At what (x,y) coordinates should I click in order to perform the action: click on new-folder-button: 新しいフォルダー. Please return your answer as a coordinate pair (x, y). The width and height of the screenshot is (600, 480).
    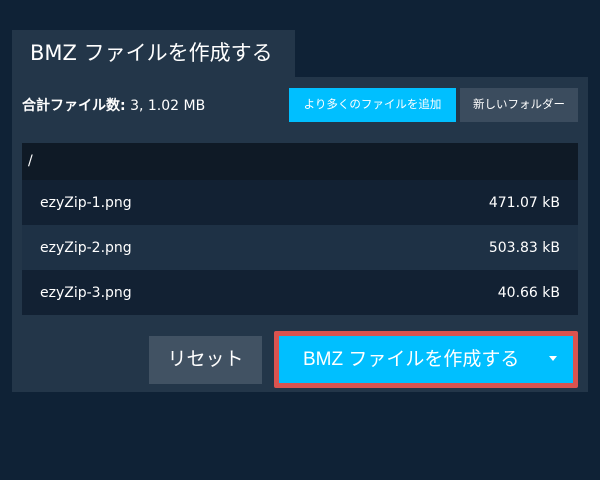
    Looking at the image, I should click on (519, 105).